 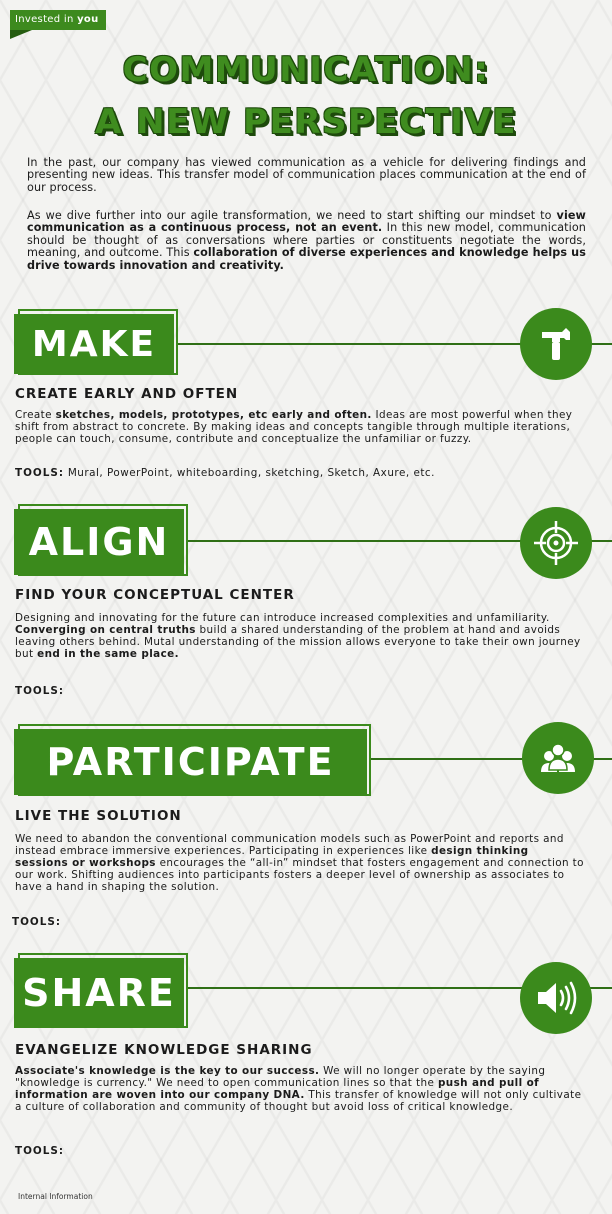 What do you see at coordinates (88, 19) in the screenshot?
I see `tag-bold: you` at bounding box center [88, 19].